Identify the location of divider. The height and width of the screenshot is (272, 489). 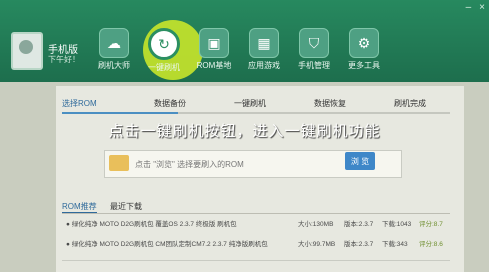
(256, 260).